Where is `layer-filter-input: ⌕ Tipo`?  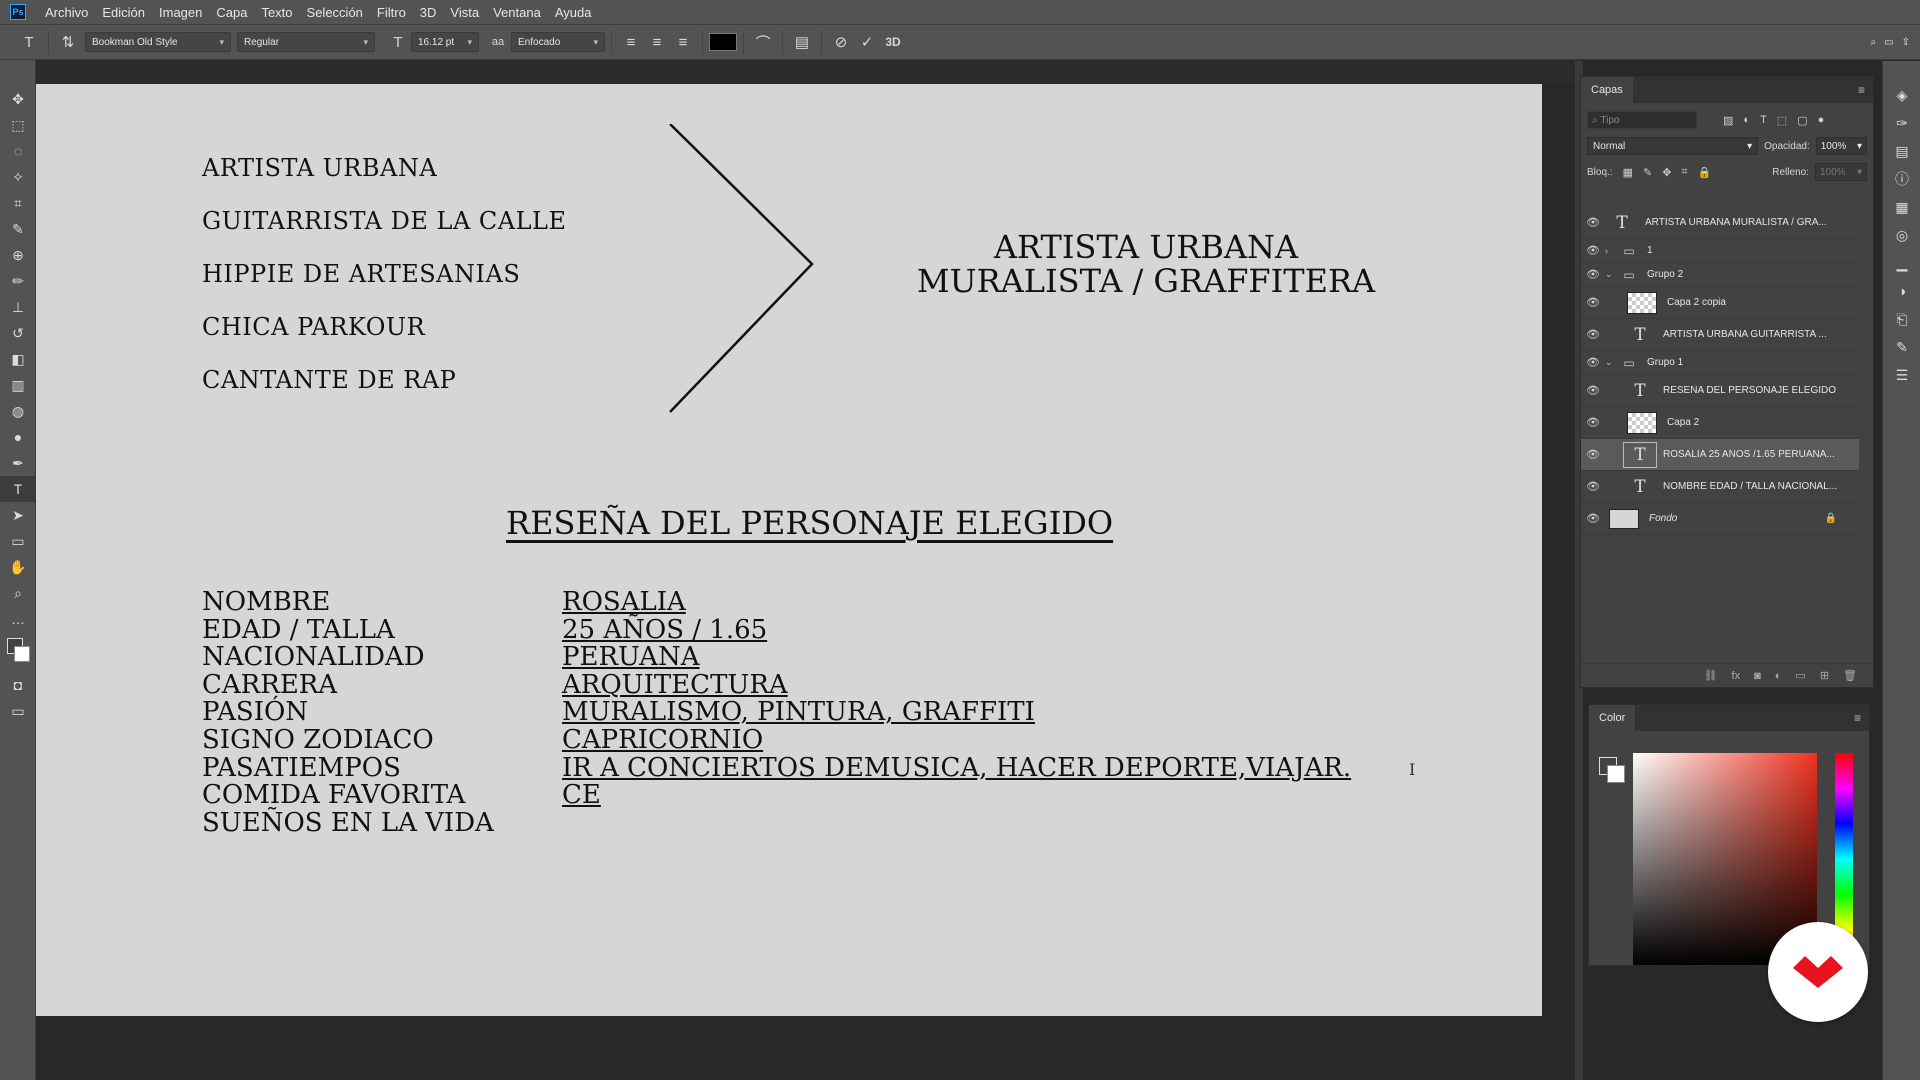
layer-filter-input: ⌕ Tipo is located at coordinates (1642, 120).